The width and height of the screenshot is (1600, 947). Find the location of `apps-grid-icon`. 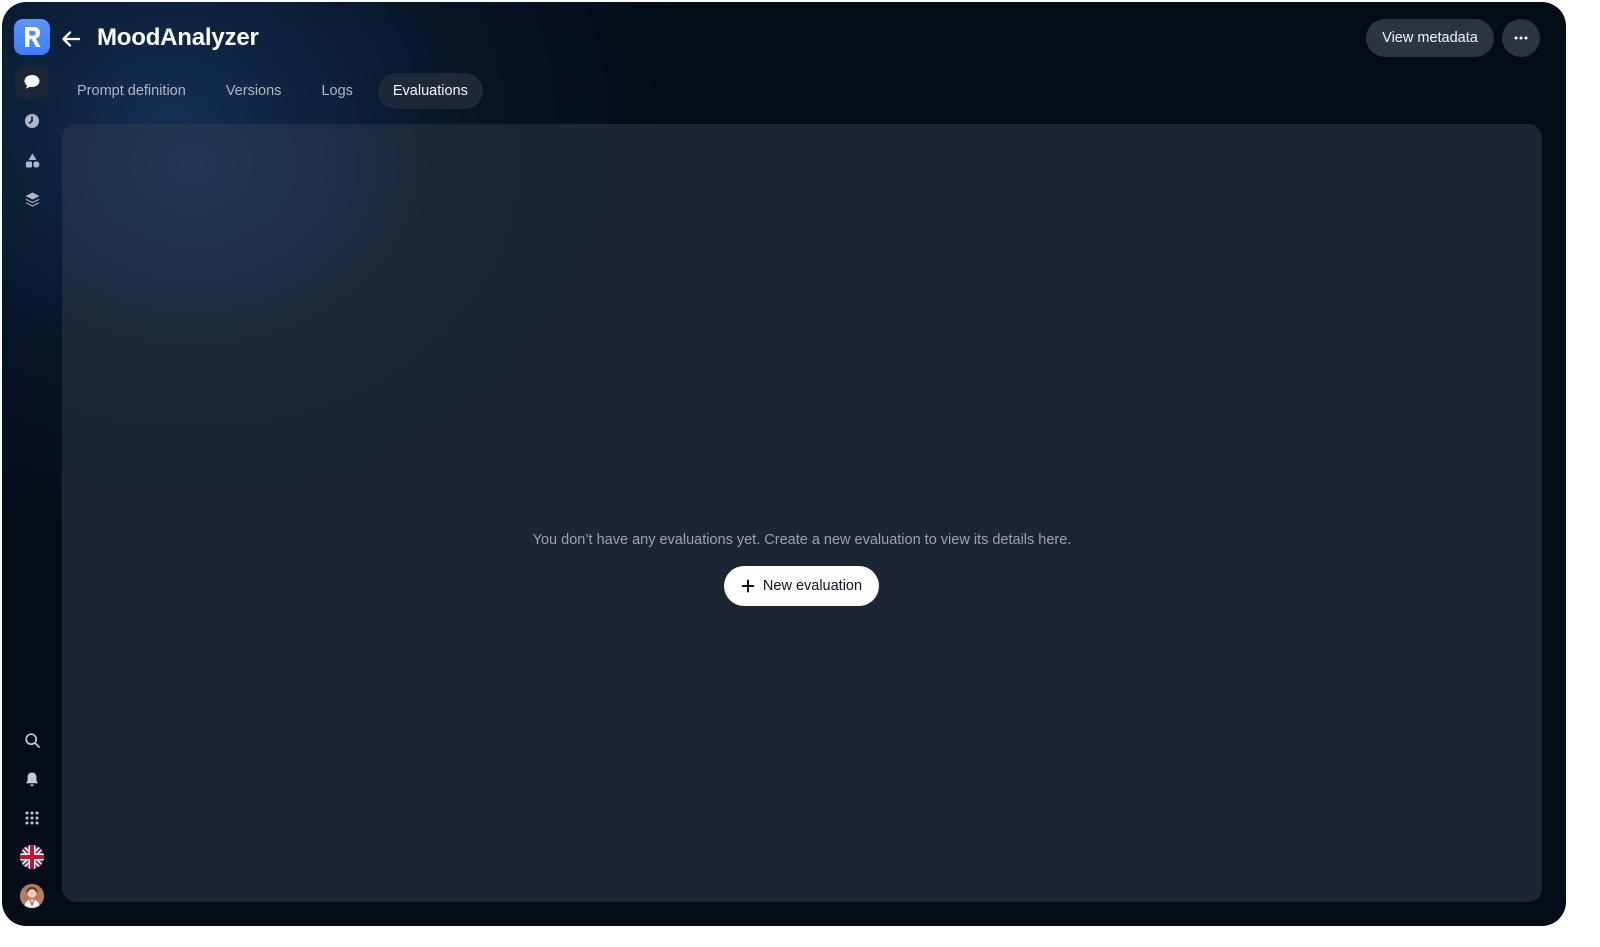

apps-grid-icon is located at coordinates (32, 818).